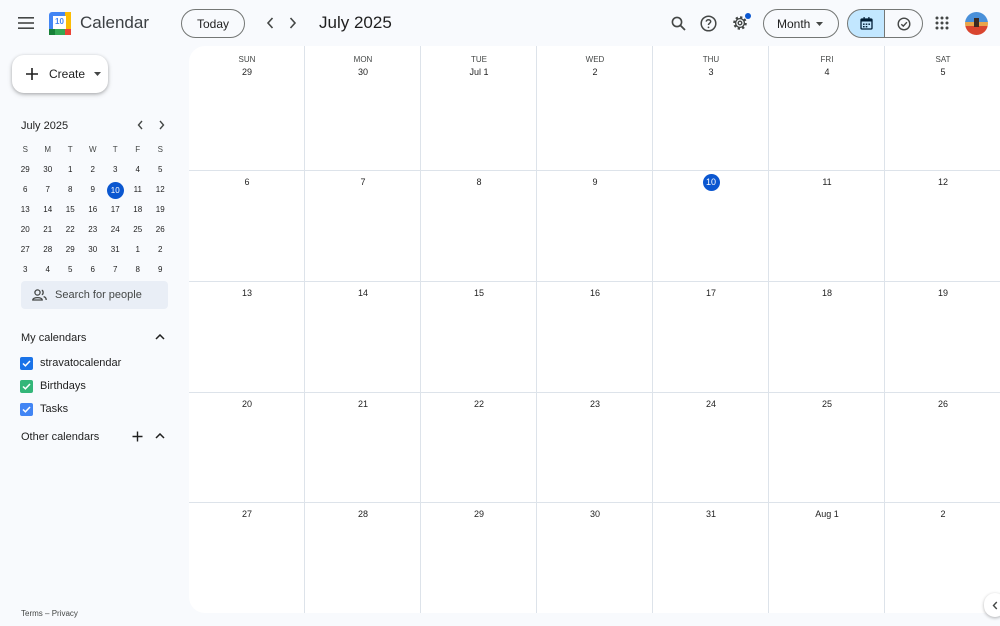 The width and height of the screenshot is (1000, 626). I want to click on mini-calendar-day: 10, so click(115, 190).